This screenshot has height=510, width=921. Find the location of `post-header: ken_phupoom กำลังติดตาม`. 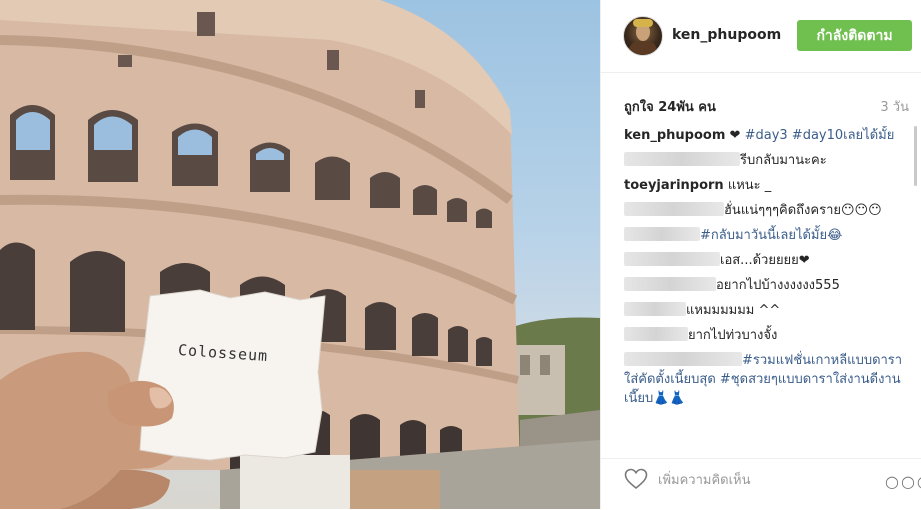

post-header: ken_phupoom กำลังติดตาม is located at coordinates (761, 36).